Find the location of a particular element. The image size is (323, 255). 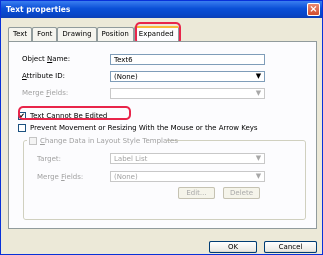

window-title: Text properties is located at coordinates (38, 9).